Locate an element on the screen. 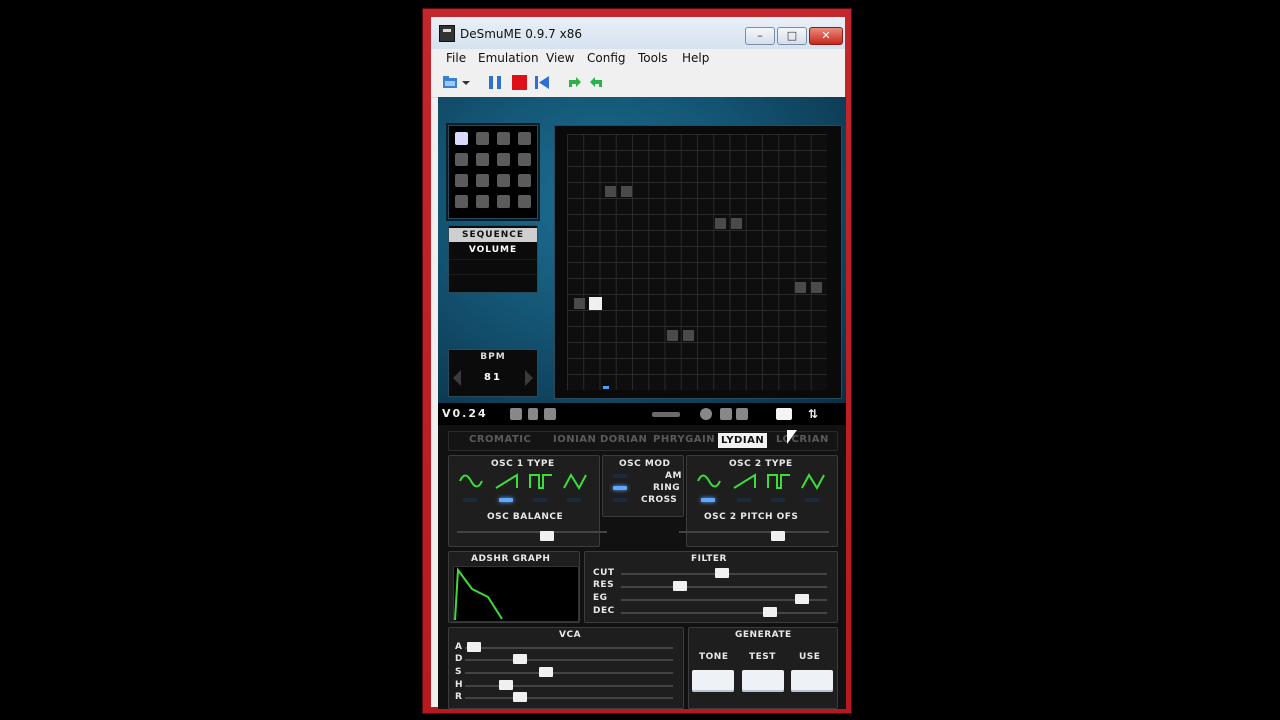 The image size is (1280, 720). note-alt-icon is located at coordinates (742, 414).